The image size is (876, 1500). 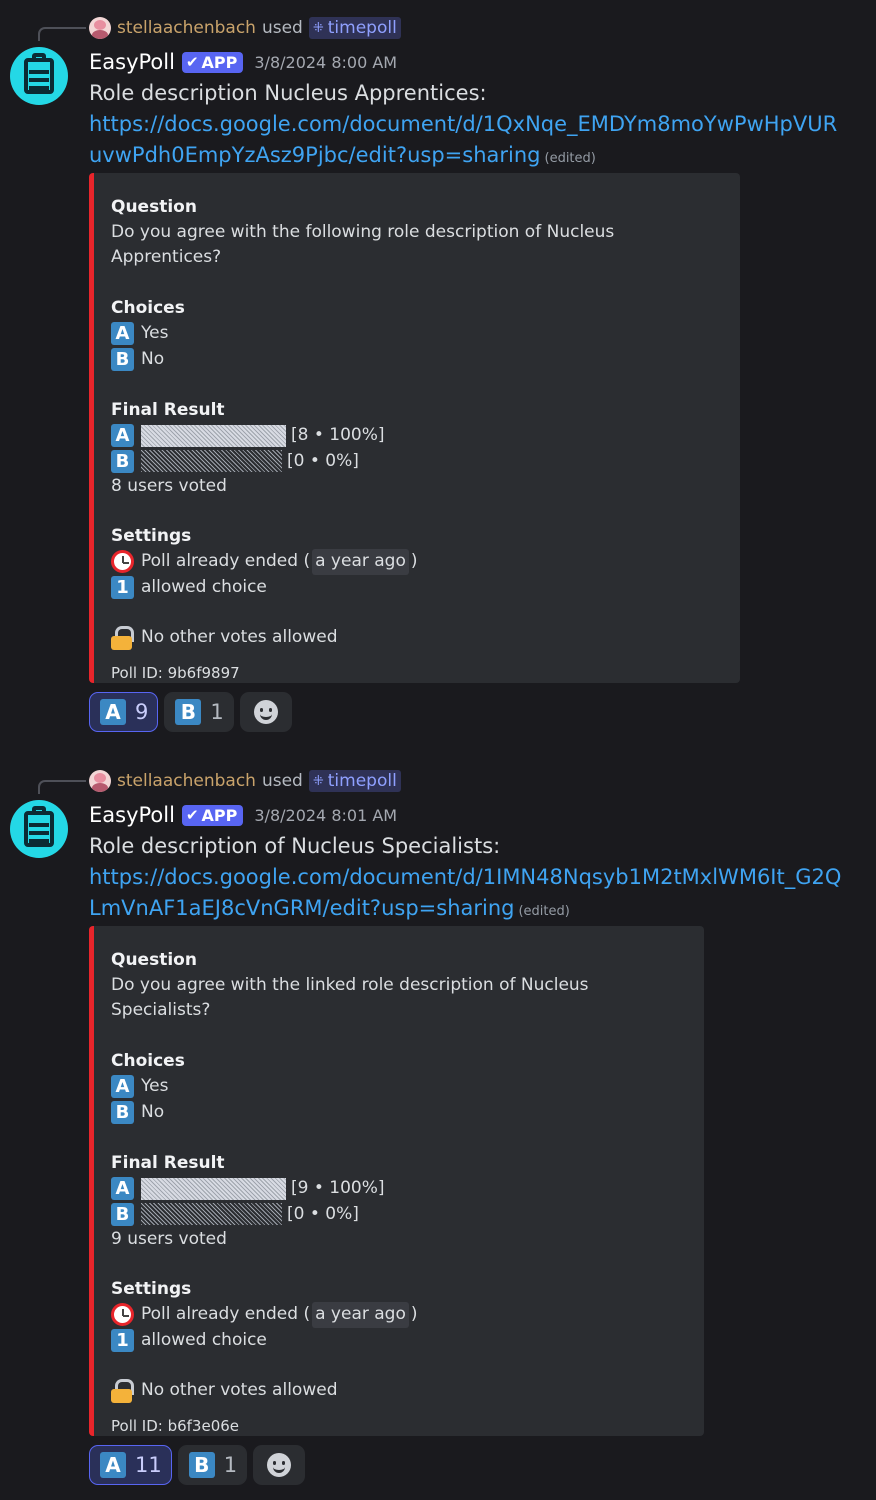 What do you see at coordinates (325, 815) in the screenshot?
I see `timestamp: 3/8/2024 8:01 AM` at bounding box center [325, 815].